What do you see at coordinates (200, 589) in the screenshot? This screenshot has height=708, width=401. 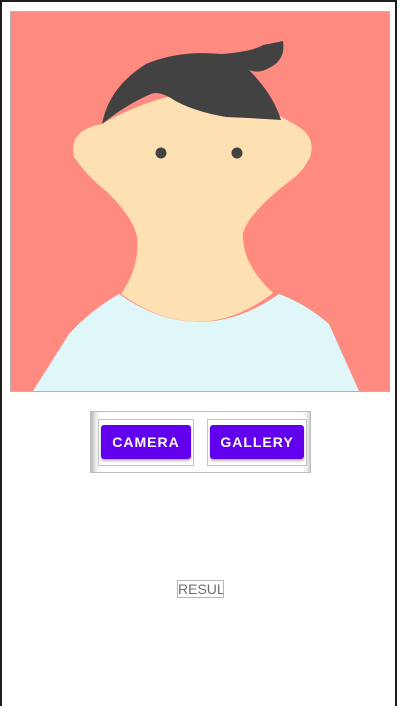 I see `result-text: RESULT` at bounding box center [200, 589].